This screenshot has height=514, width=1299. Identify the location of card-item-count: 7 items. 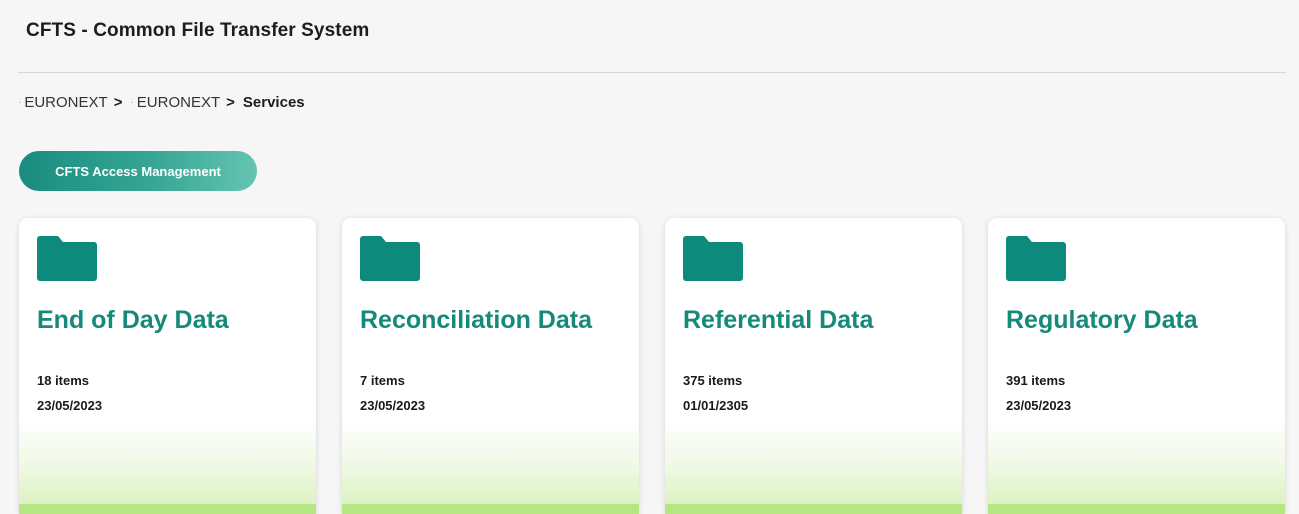
(382, 380).